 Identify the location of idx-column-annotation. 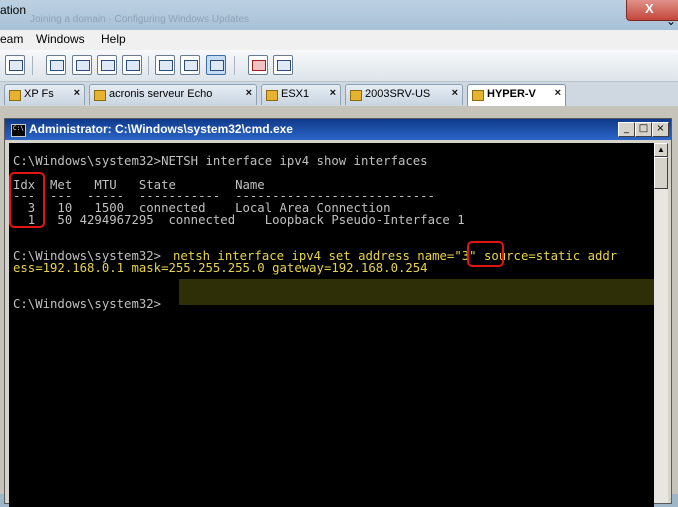
(27, 200).